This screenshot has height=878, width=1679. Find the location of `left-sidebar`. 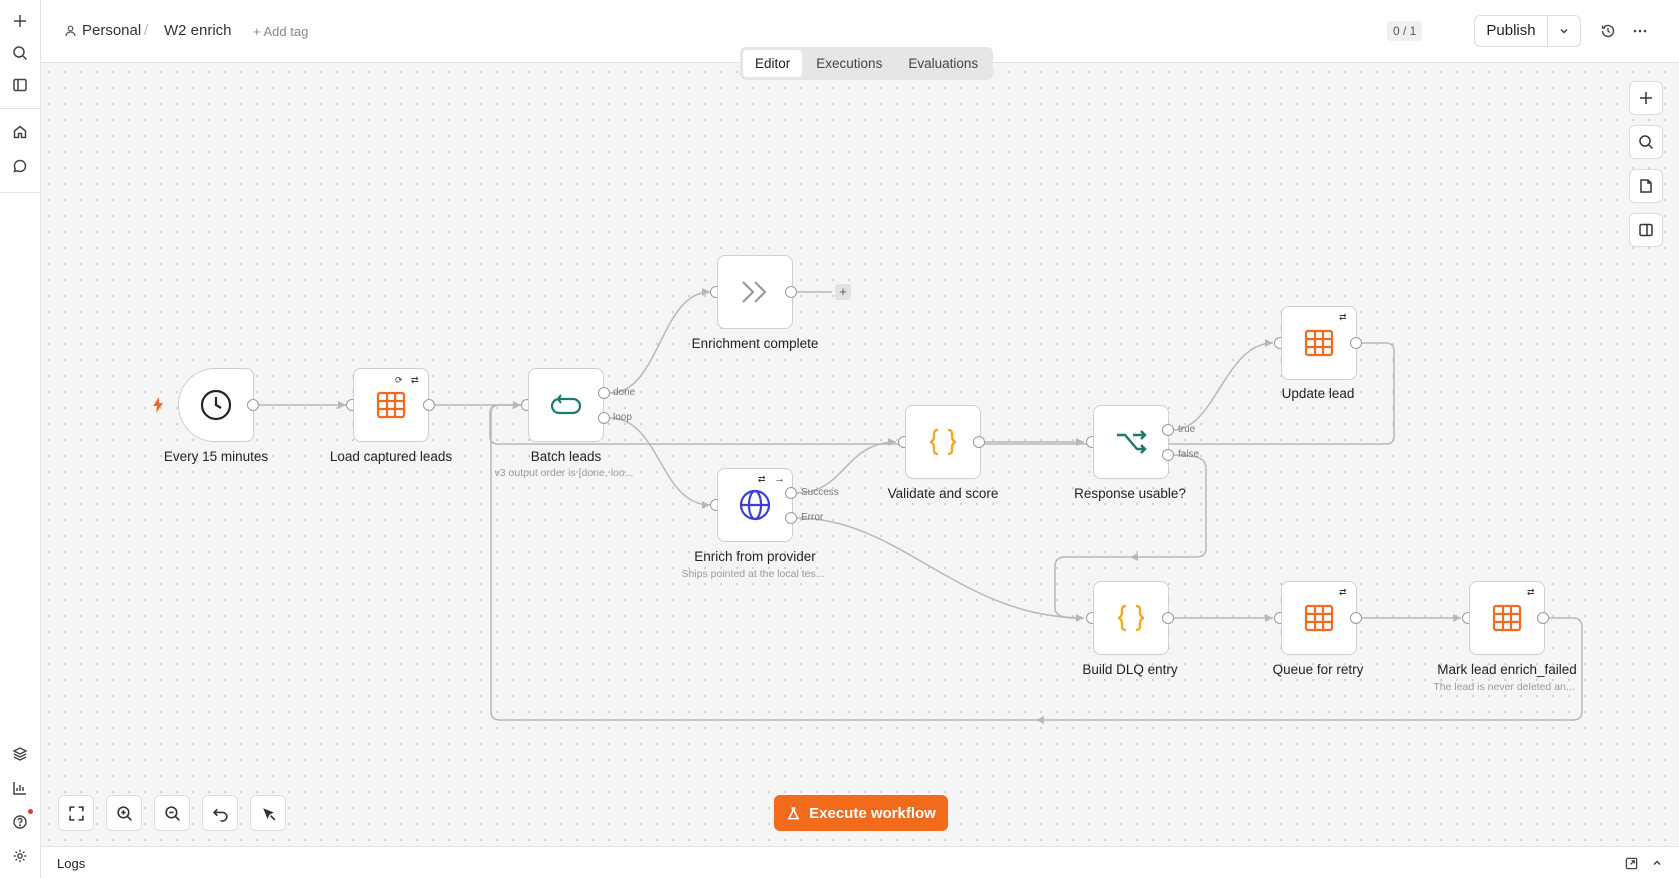

left-sidebar is located at coordinates (20, 439).